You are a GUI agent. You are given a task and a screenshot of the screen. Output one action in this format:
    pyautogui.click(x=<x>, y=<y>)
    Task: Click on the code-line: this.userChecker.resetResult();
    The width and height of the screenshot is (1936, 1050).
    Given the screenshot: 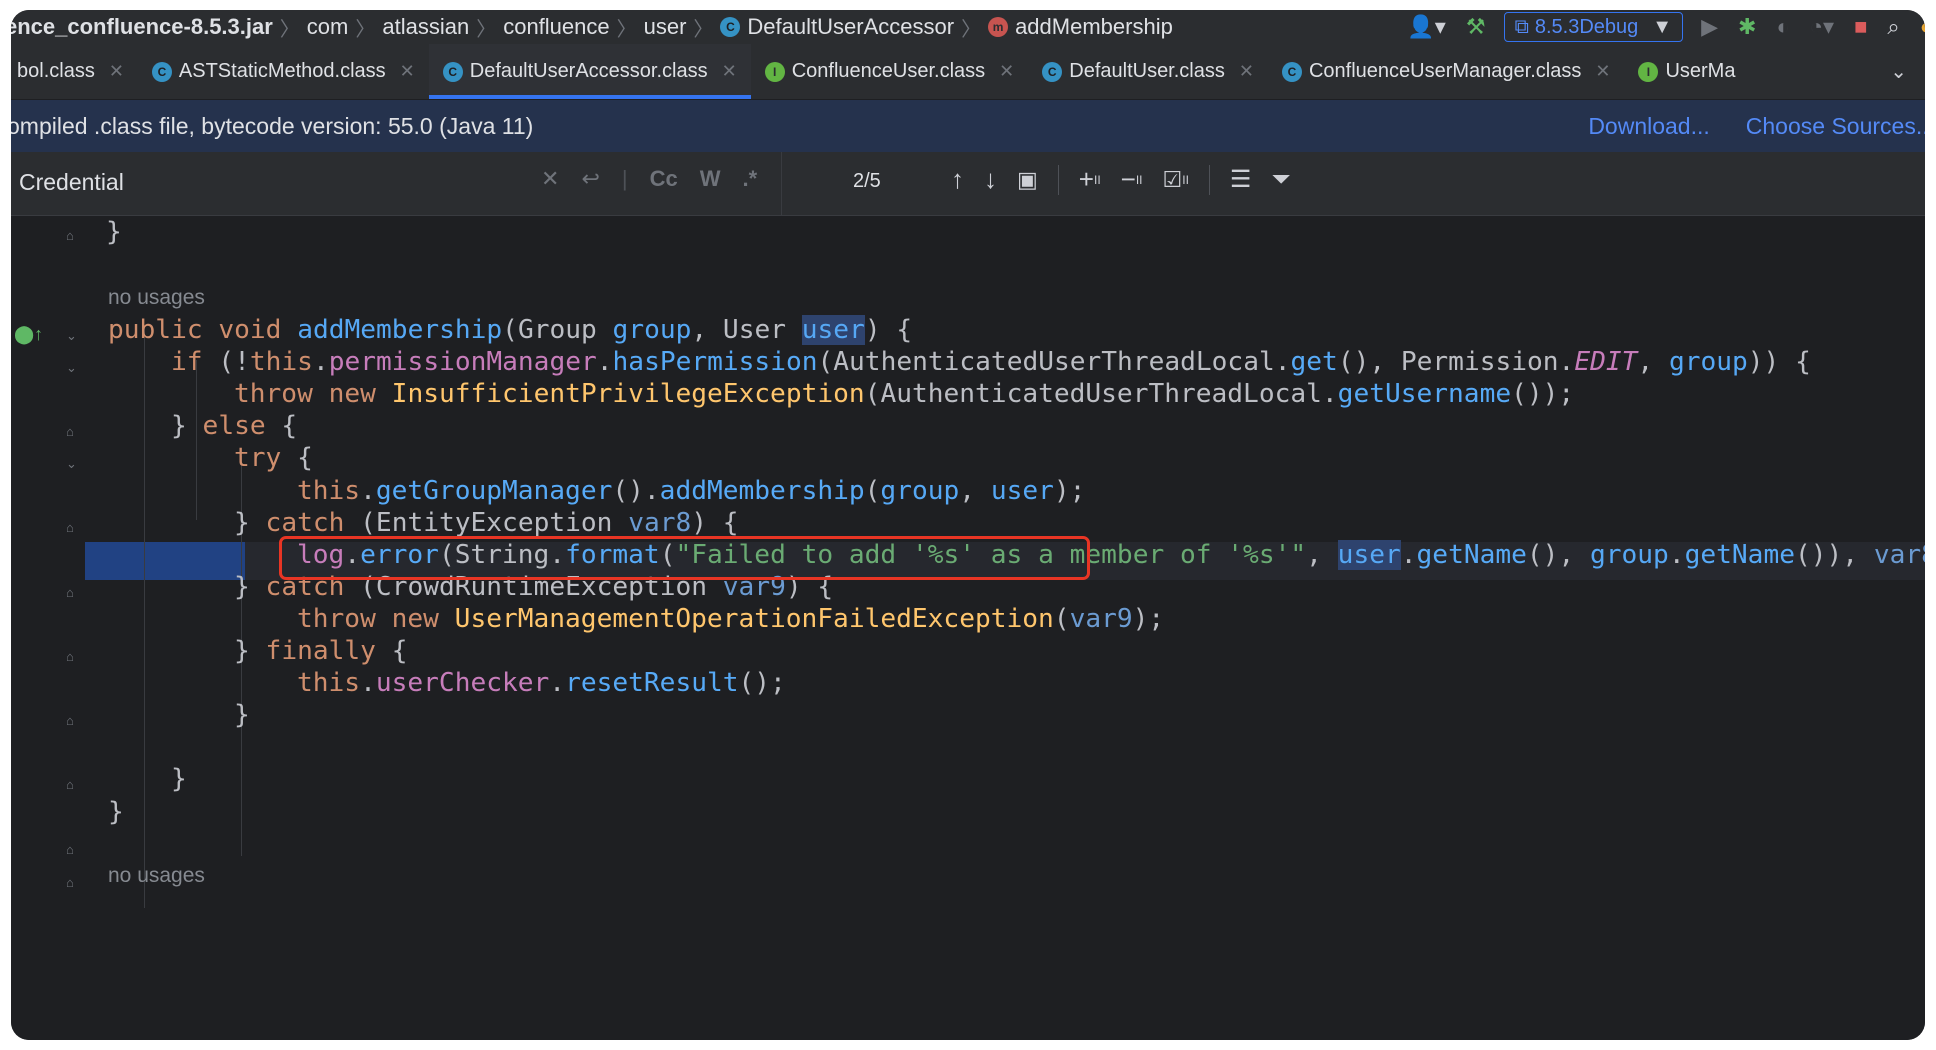 What is the action you would take?
    pyautogui.click(x=541, y=683)
    